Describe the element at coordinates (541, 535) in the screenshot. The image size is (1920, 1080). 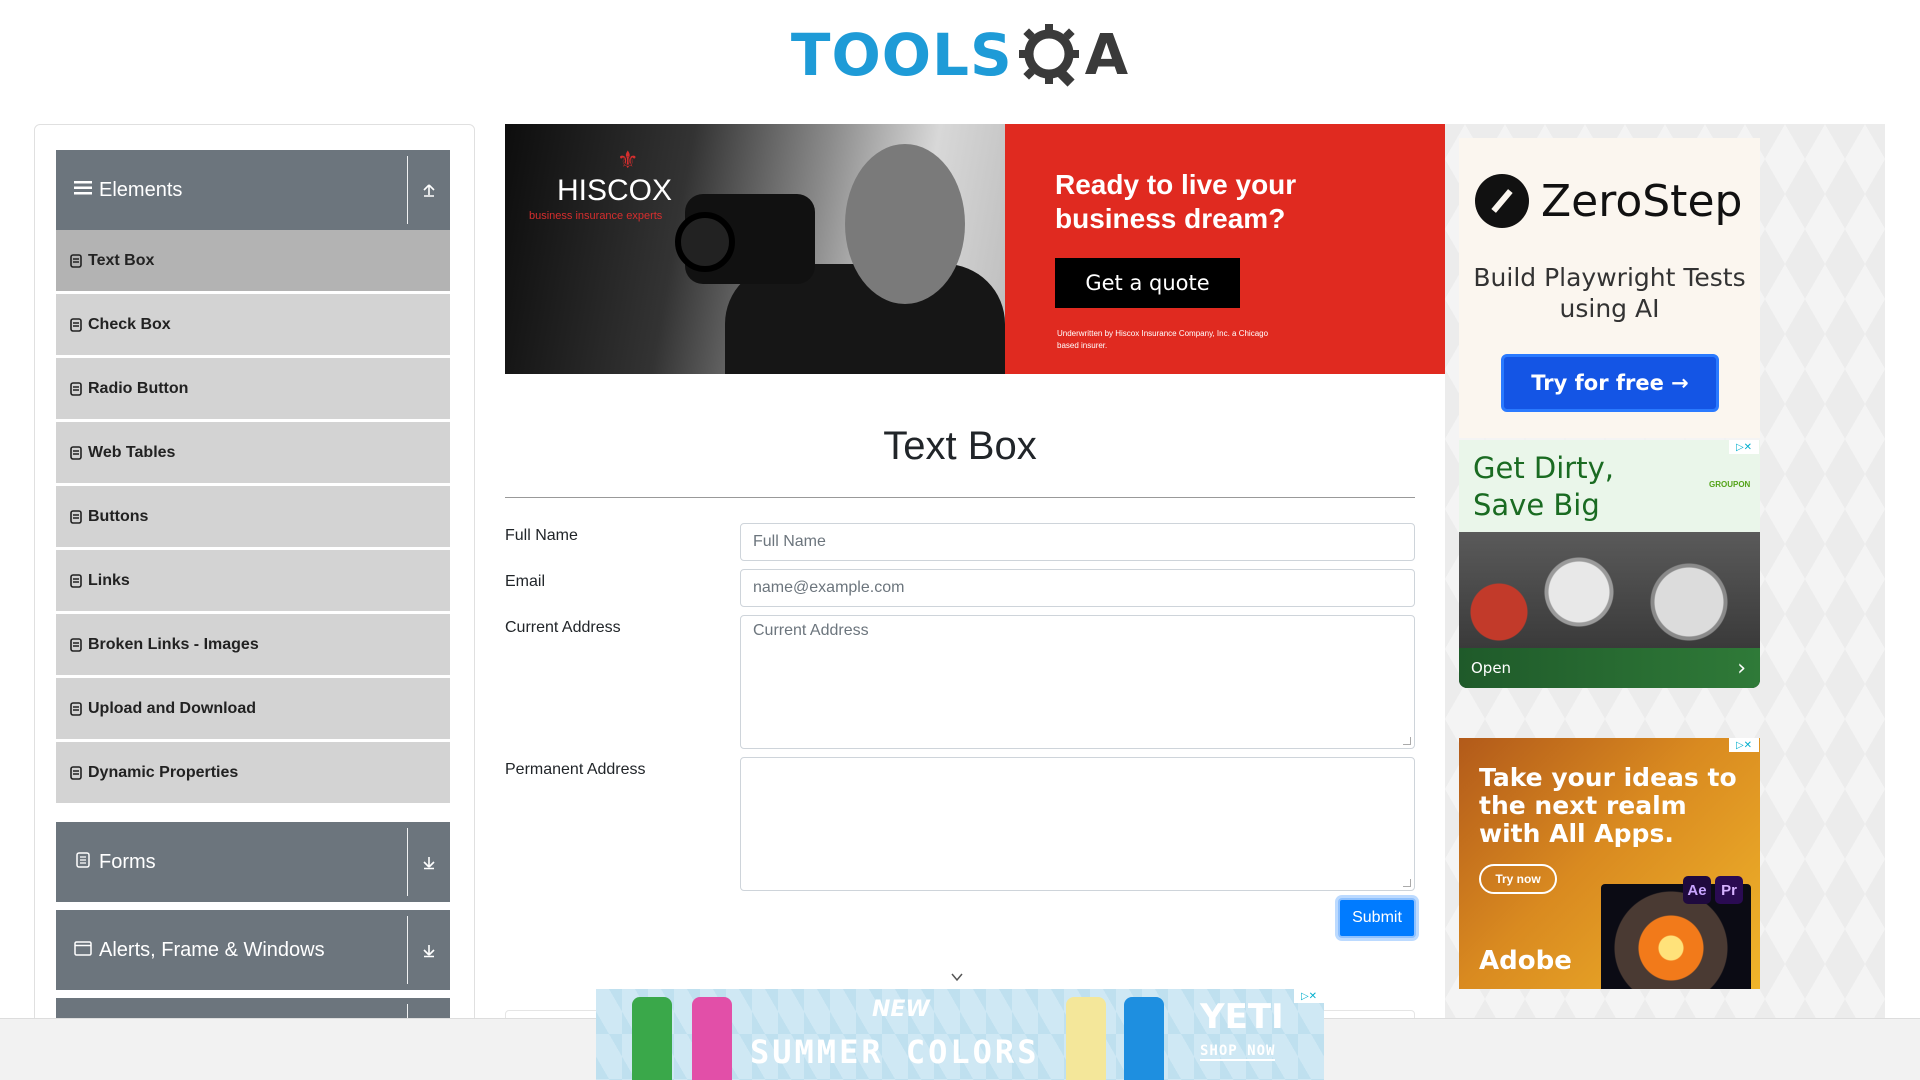
I see `full-name-label: Full Name` at that location.